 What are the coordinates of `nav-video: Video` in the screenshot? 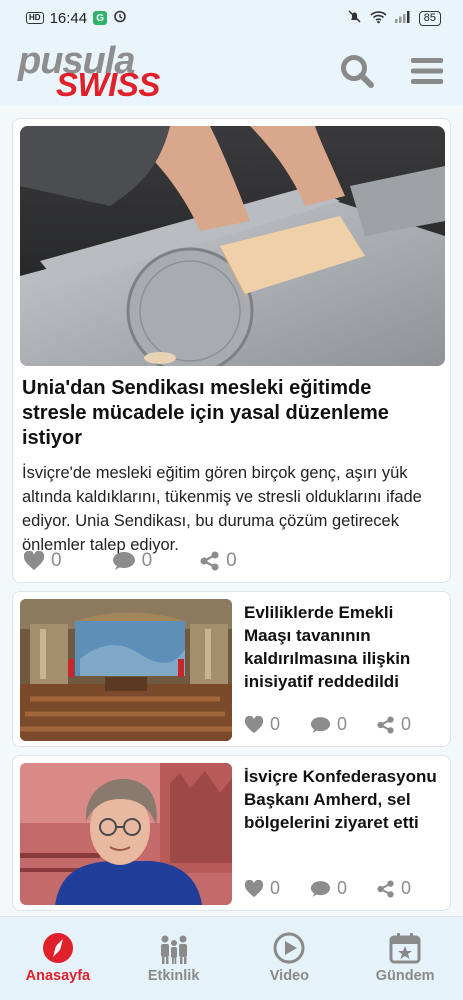 It's located at (289, 957).